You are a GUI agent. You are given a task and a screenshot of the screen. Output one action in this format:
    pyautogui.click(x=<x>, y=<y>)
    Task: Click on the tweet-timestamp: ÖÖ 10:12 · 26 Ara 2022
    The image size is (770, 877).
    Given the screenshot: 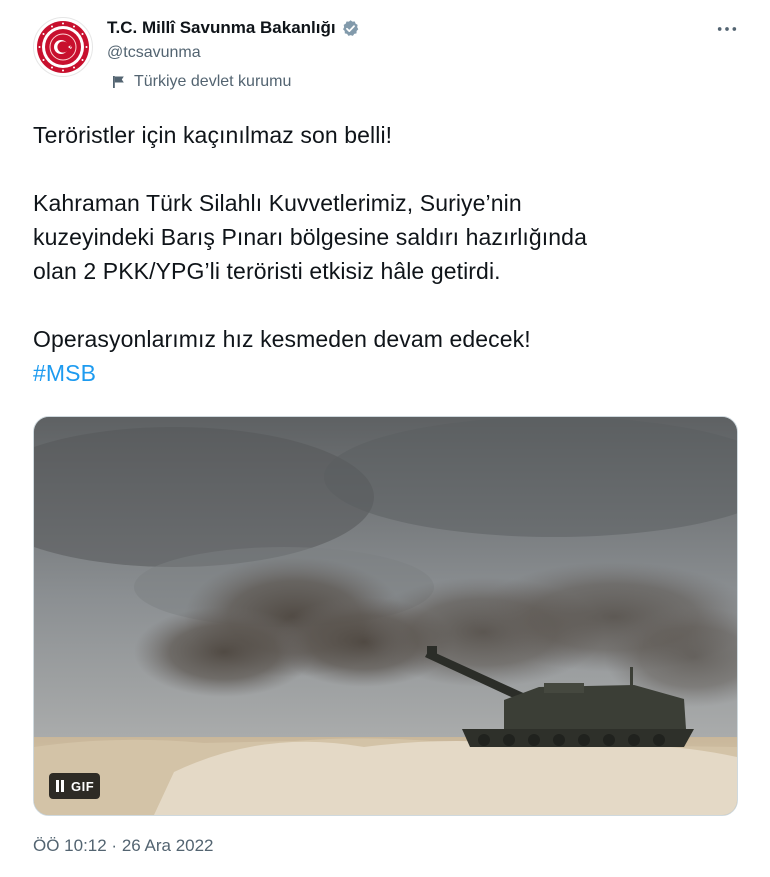 What is the action you would take?
    pyautogui.click(x=123, y=846)
    